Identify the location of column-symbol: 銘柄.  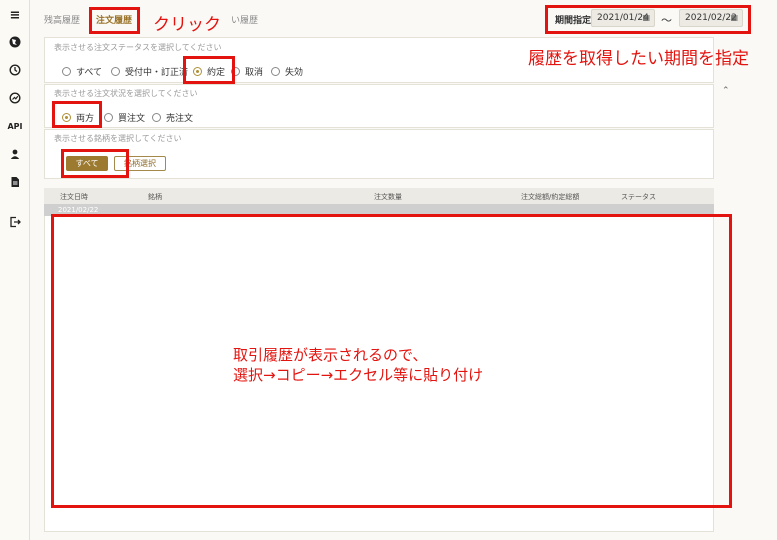
(155, 197).